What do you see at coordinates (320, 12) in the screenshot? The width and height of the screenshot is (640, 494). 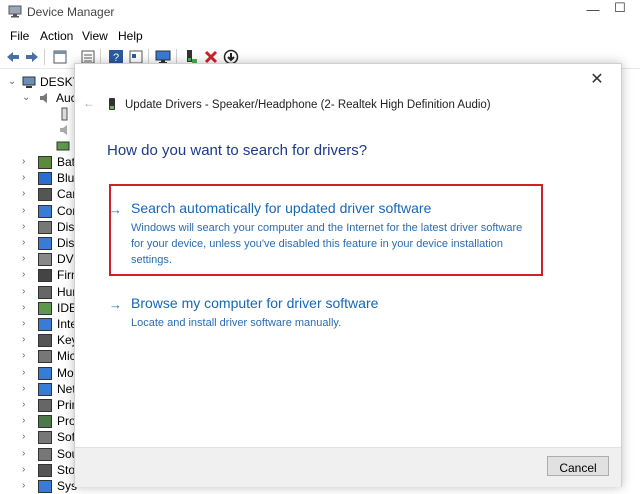 I see `title-bar: Device Manager — ☐` at bounding box center [320, 12].